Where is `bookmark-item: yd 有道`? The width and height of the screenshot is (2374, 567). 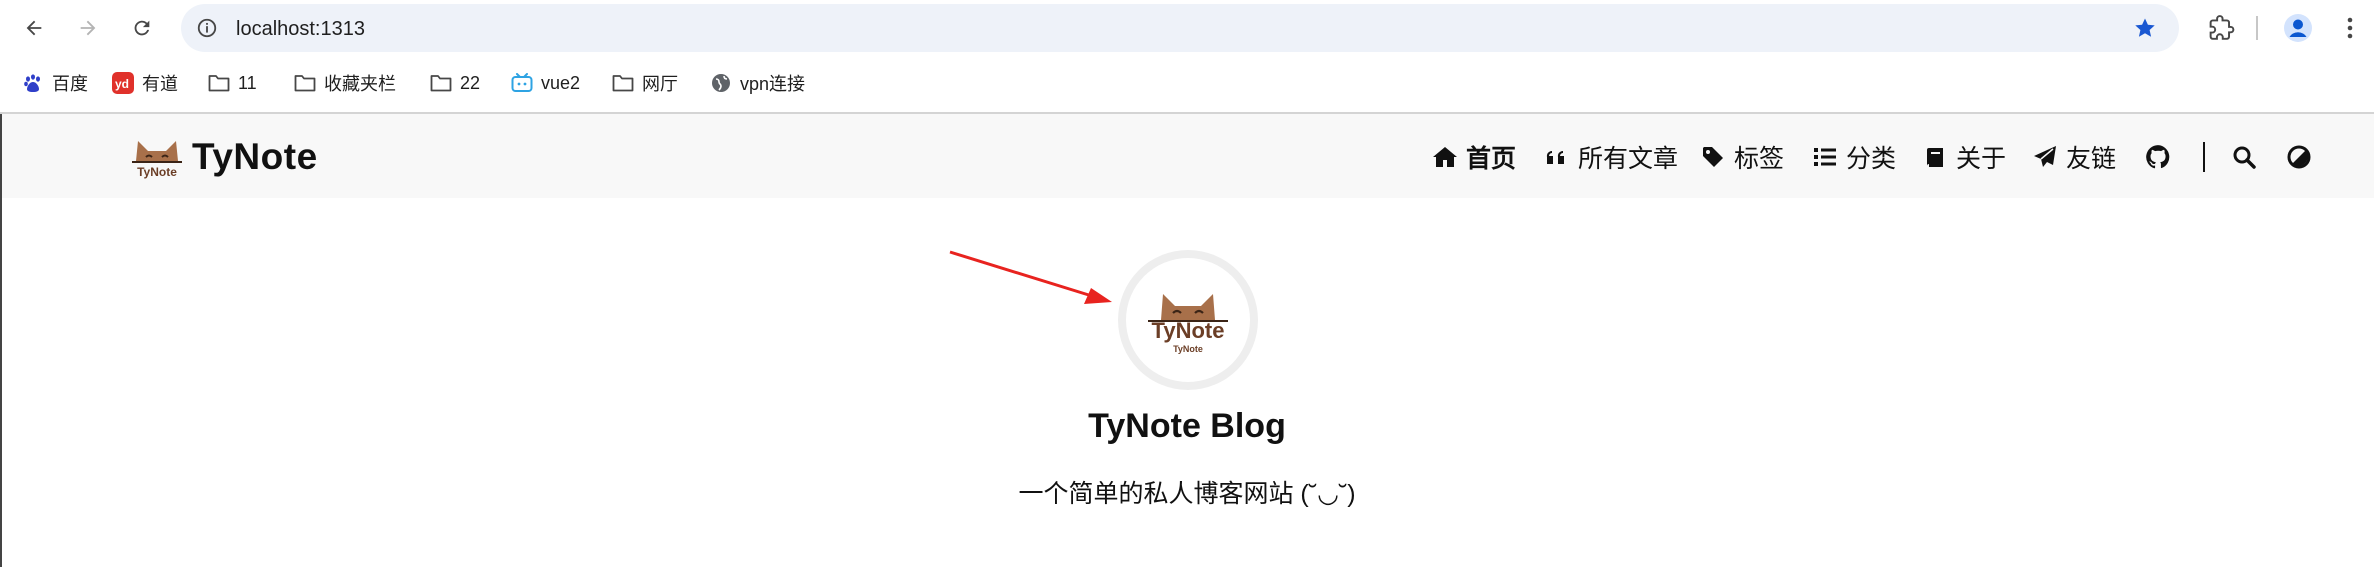 bookmark-item: yd 有道 is located at coordinates (145, 83).